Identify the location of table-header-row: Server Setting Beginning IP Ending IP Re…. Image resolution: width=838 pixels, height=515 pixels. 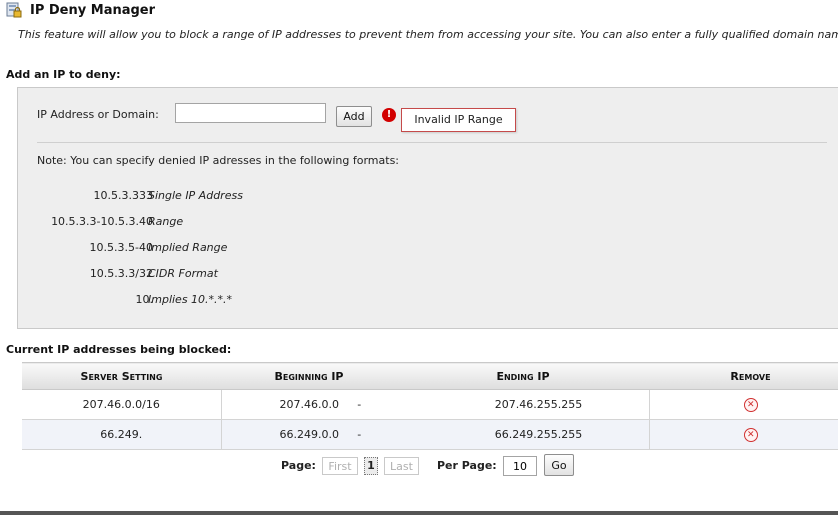
(430, 376).